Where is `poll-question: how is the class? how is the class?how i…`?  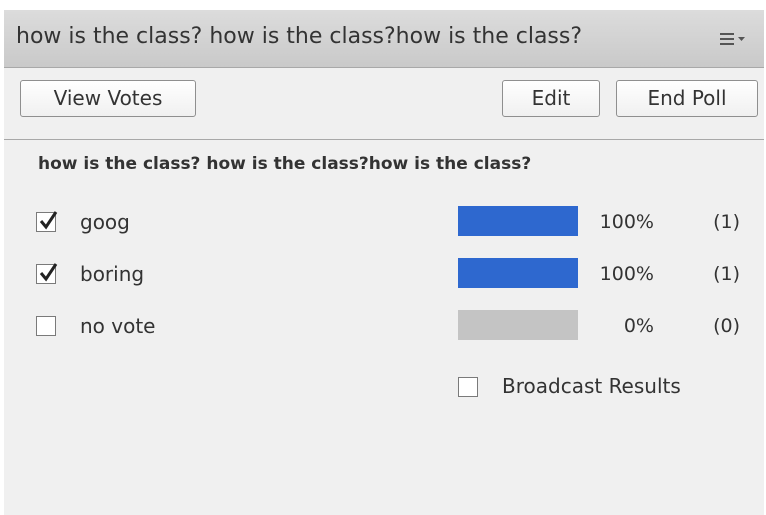
poll-question: how is the class? how is the class?how i… is located at coordinates (285, 164).